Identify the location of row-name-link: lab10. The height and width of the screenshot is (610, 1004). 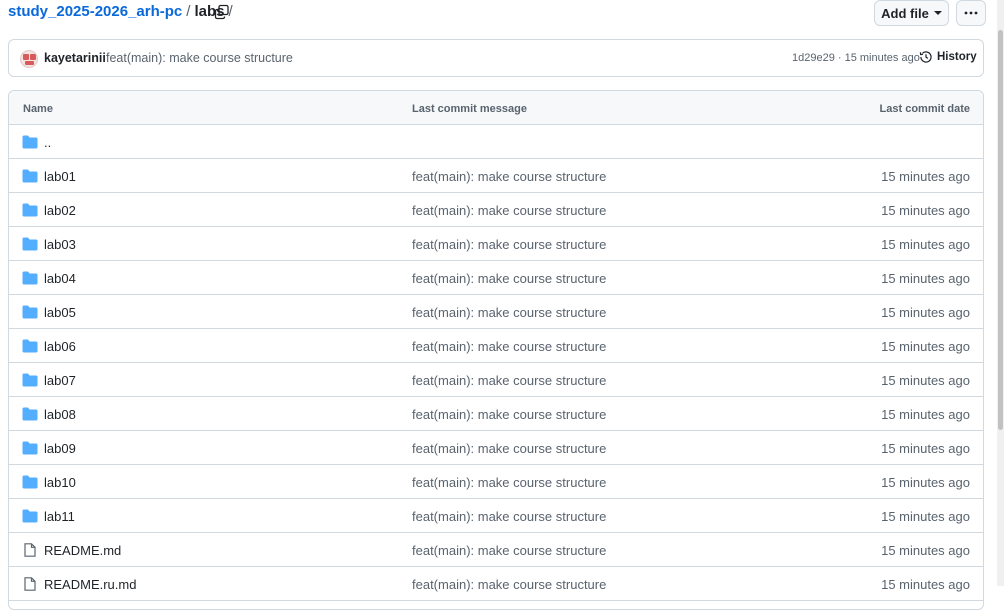
(60, 482).